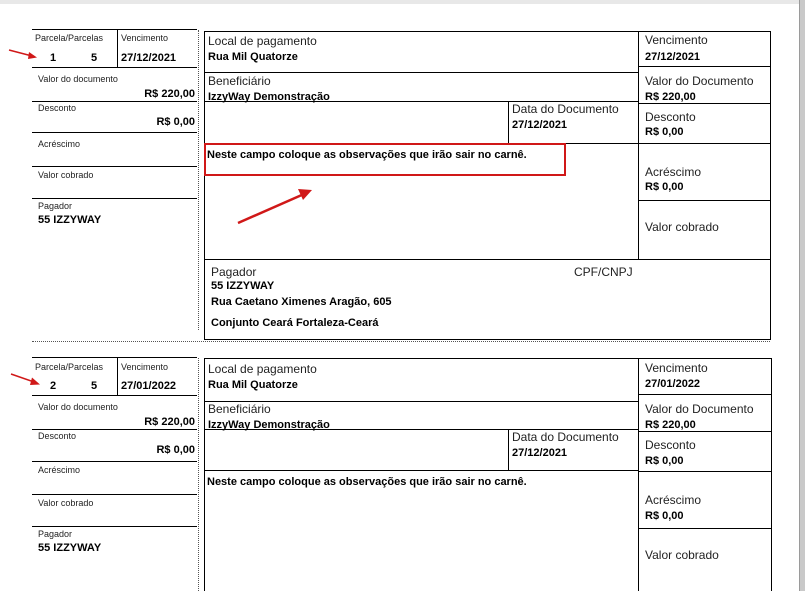 Image resolution: width=805 pixels, height=591 pixels. Describe the element at coordinates (402, 2) in the screenshot. I see `page-top-edge` at that location.